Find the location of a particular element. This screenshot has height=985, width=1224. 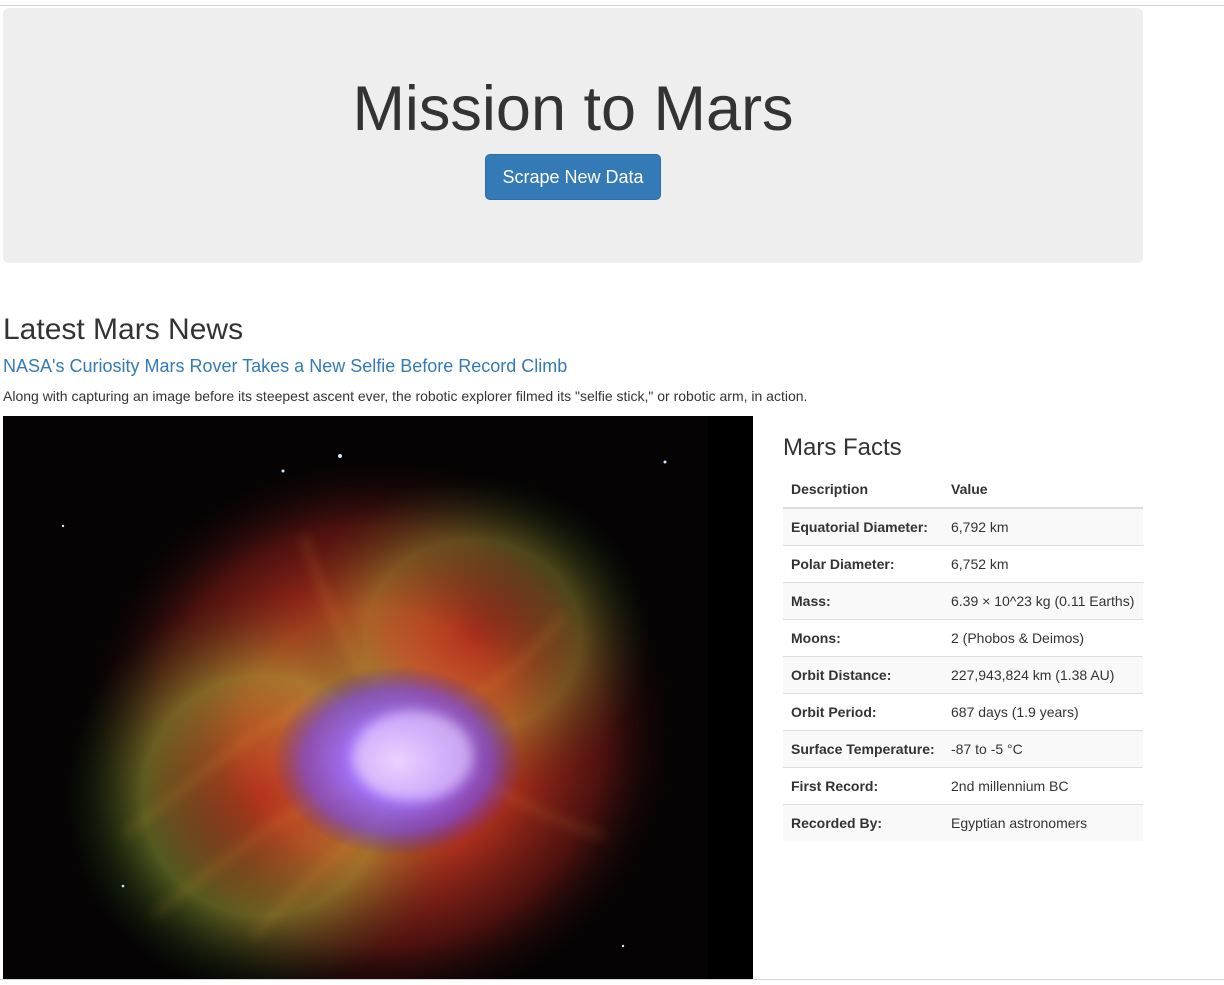

fact-value: Egyptian astronomers is located at coordinates (1043, 822).